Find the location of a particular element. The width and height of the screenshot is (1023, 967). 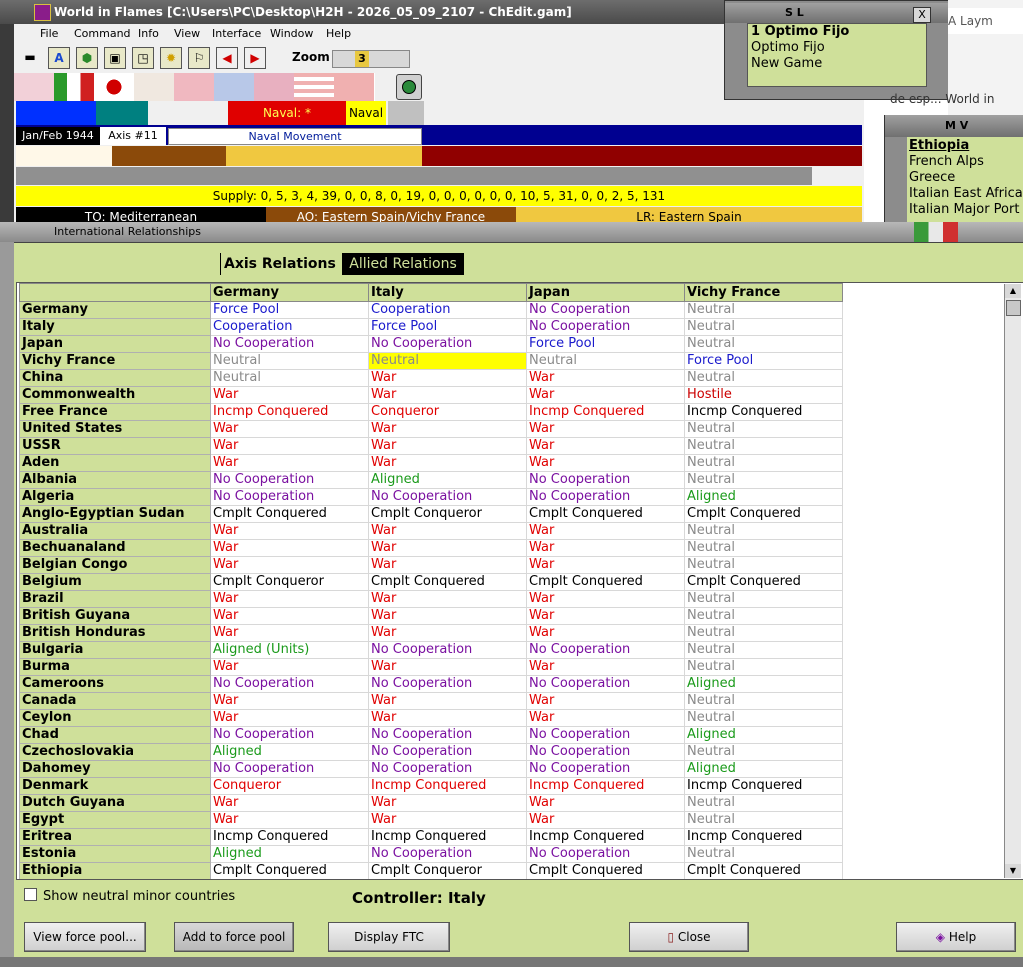

row-country-name: Czechoslovakia is located at coordinates (115, 752).